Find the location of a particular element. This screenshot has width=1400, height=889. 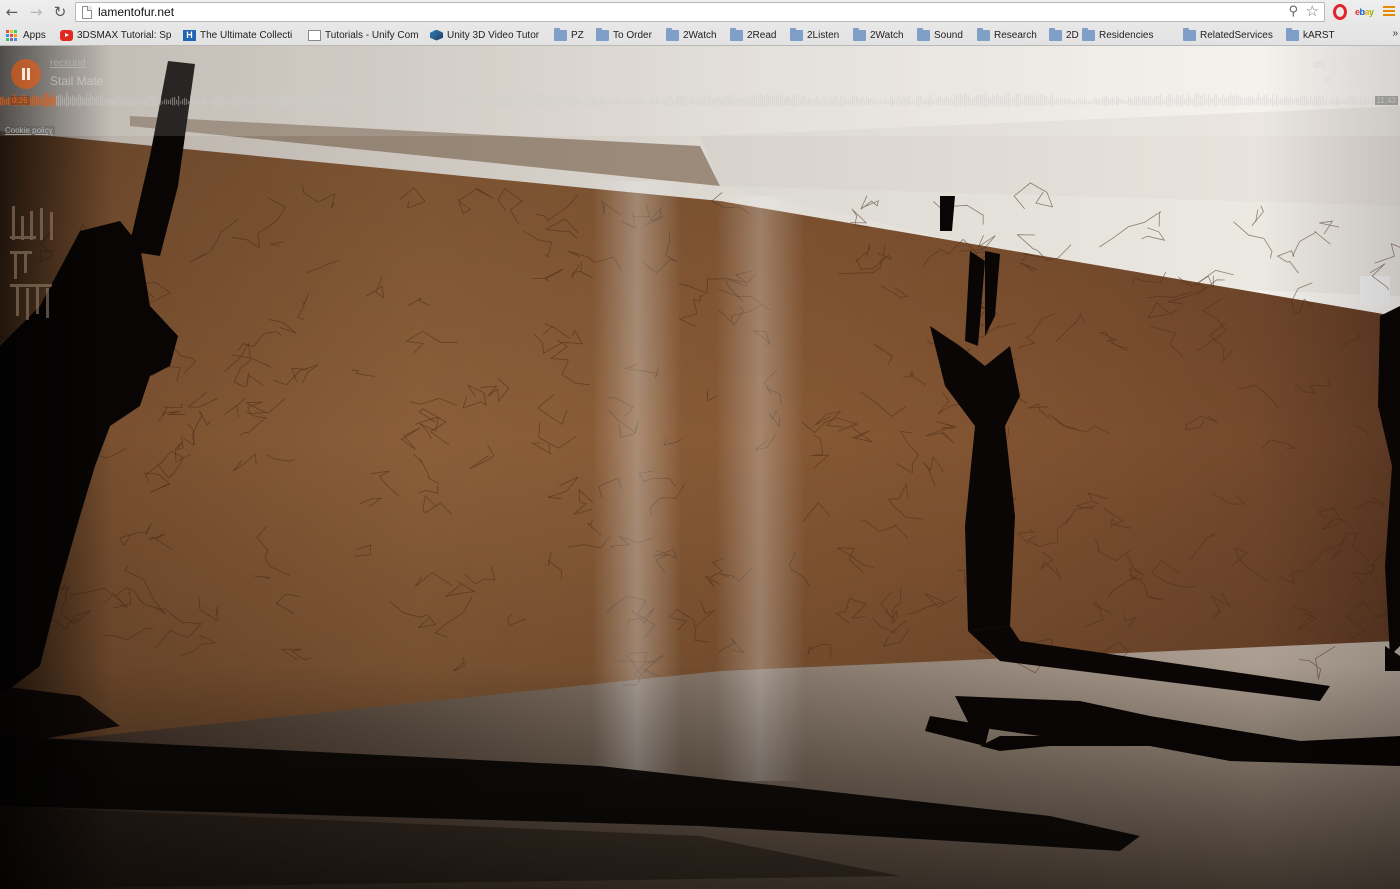

bookmark-2read: 2Read is located at coordinates (756, 35).